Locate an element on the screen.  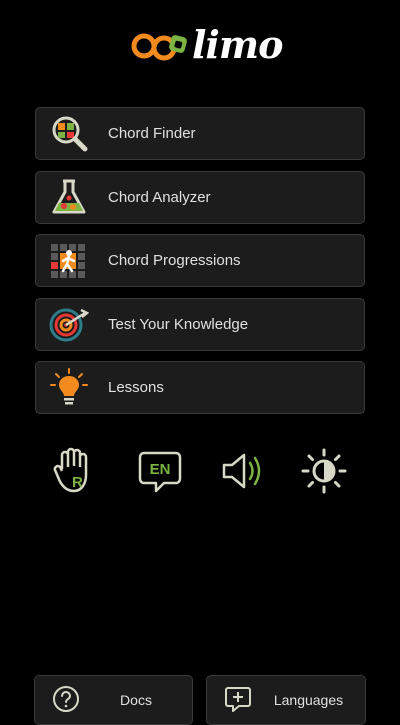
speaker-icon is located at coordinates (241, 471).